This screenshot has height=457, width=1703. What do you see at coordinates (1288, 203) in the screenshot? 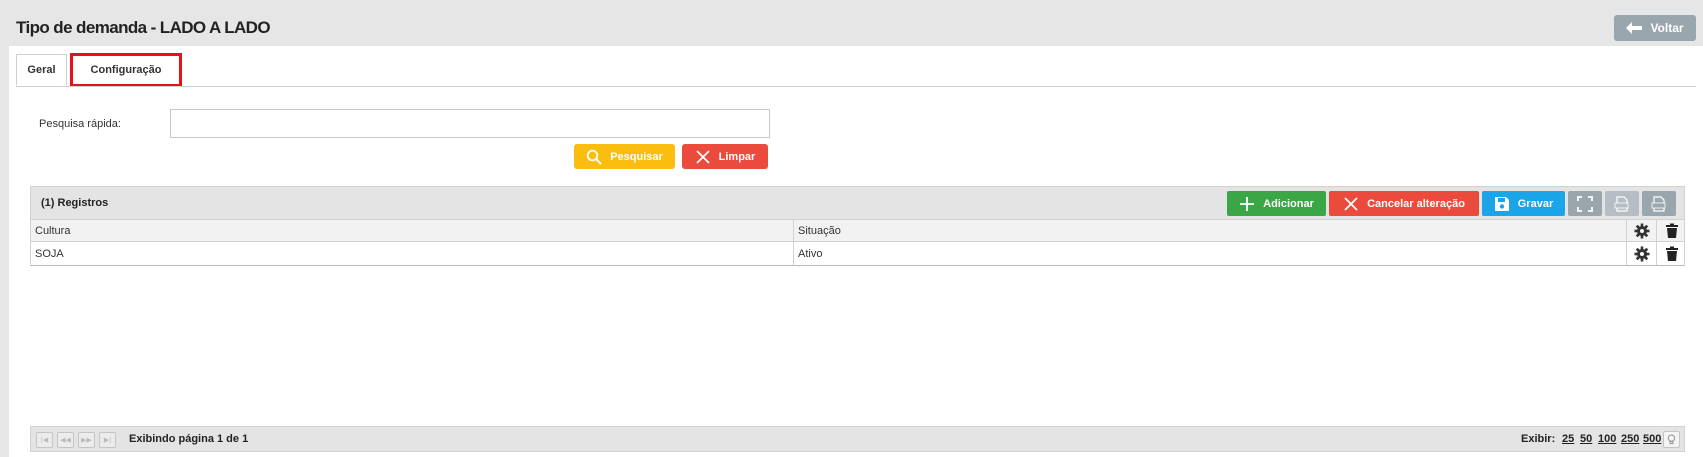
I see `add-button-label: Adicionar` at bounding box center [1288, 203].